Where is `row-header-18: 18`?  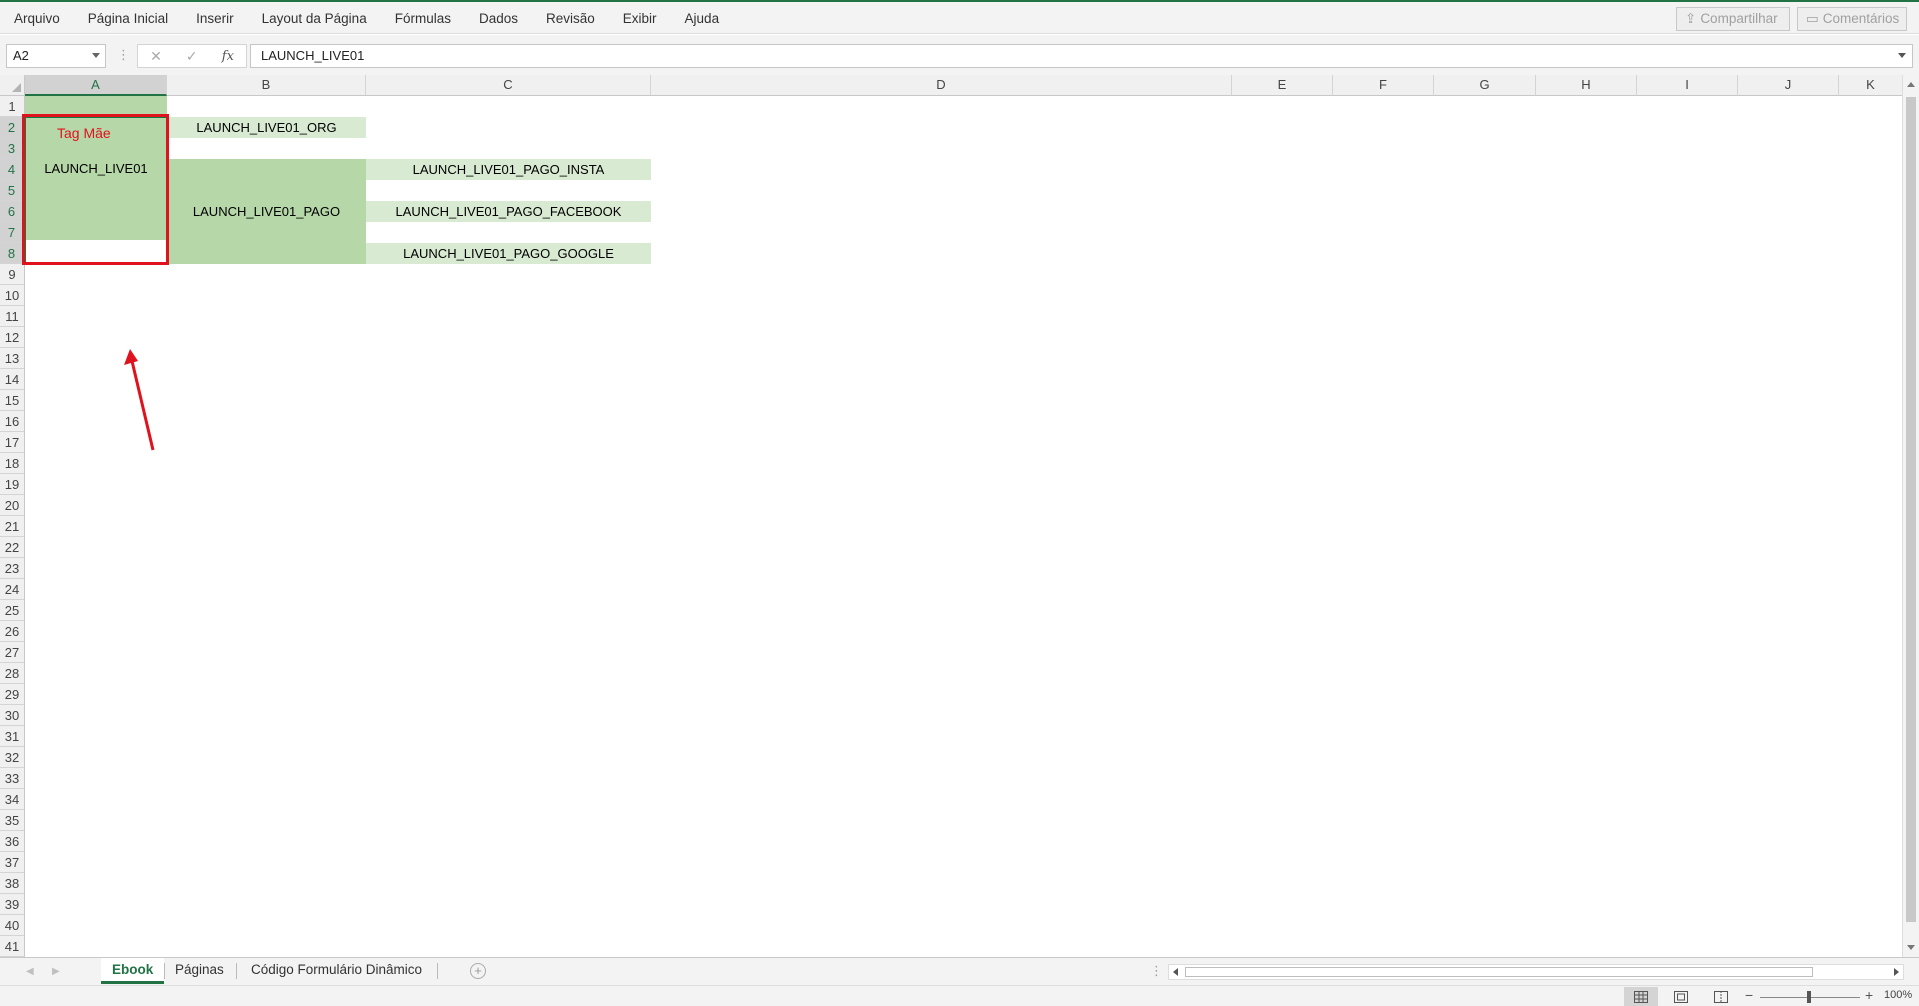 row-header-18: 18 is located at coordinates (12, 463).